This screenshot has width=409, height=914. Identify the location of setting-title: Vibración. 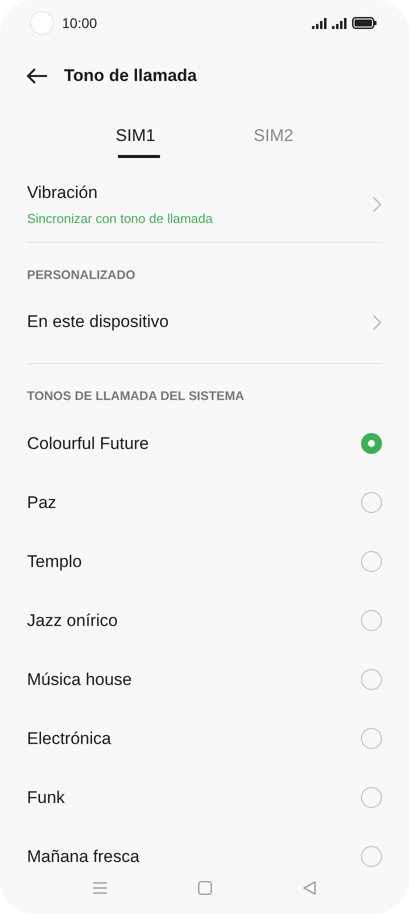
(63, 193).